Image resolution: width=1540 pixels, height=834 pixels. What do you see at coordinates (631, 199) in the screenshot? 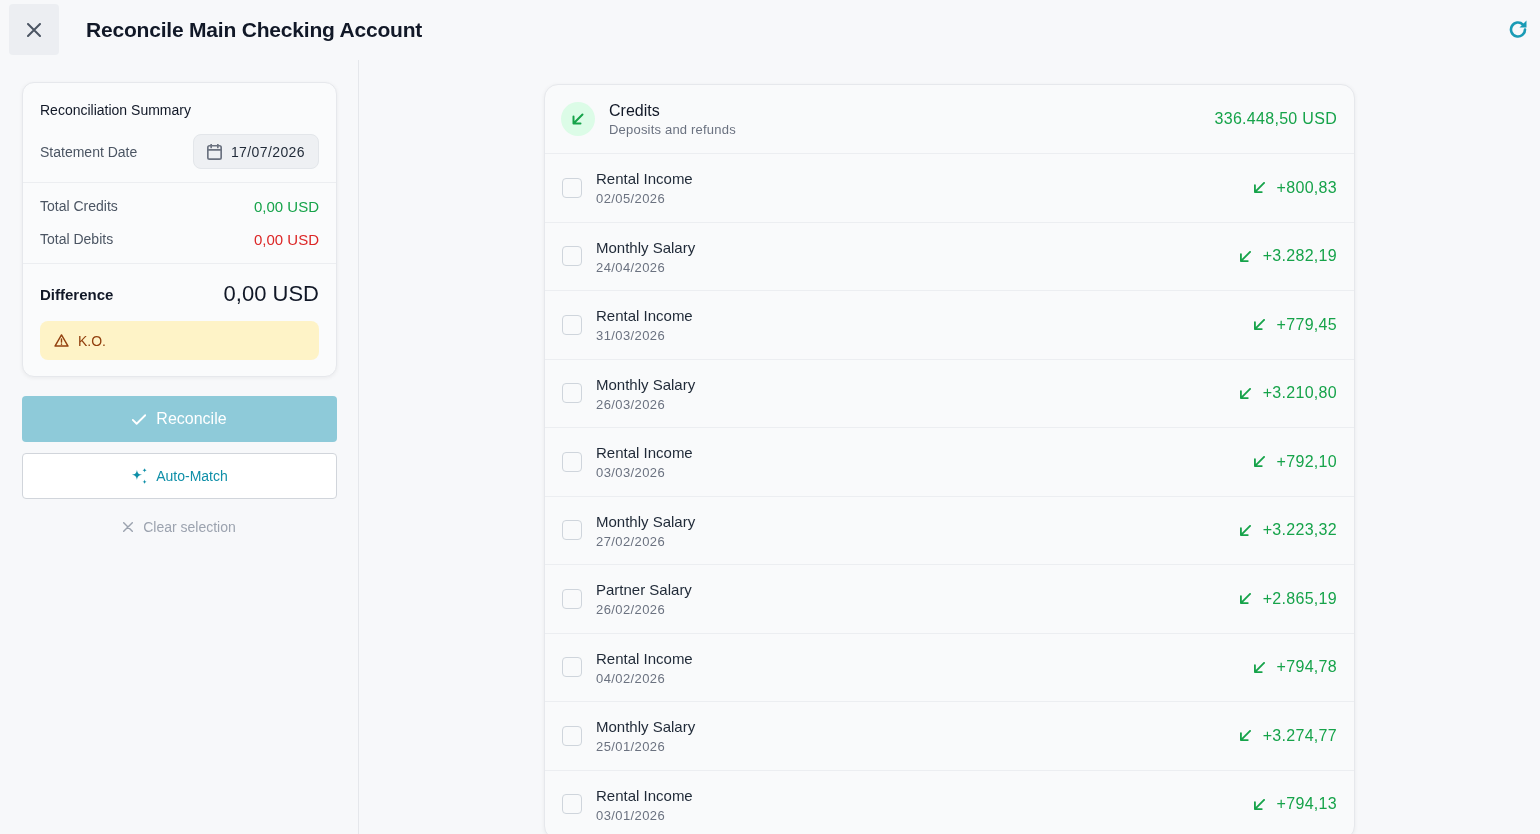
I see `transaction-date: 02/05/2026` at bounding box center [631, 199].